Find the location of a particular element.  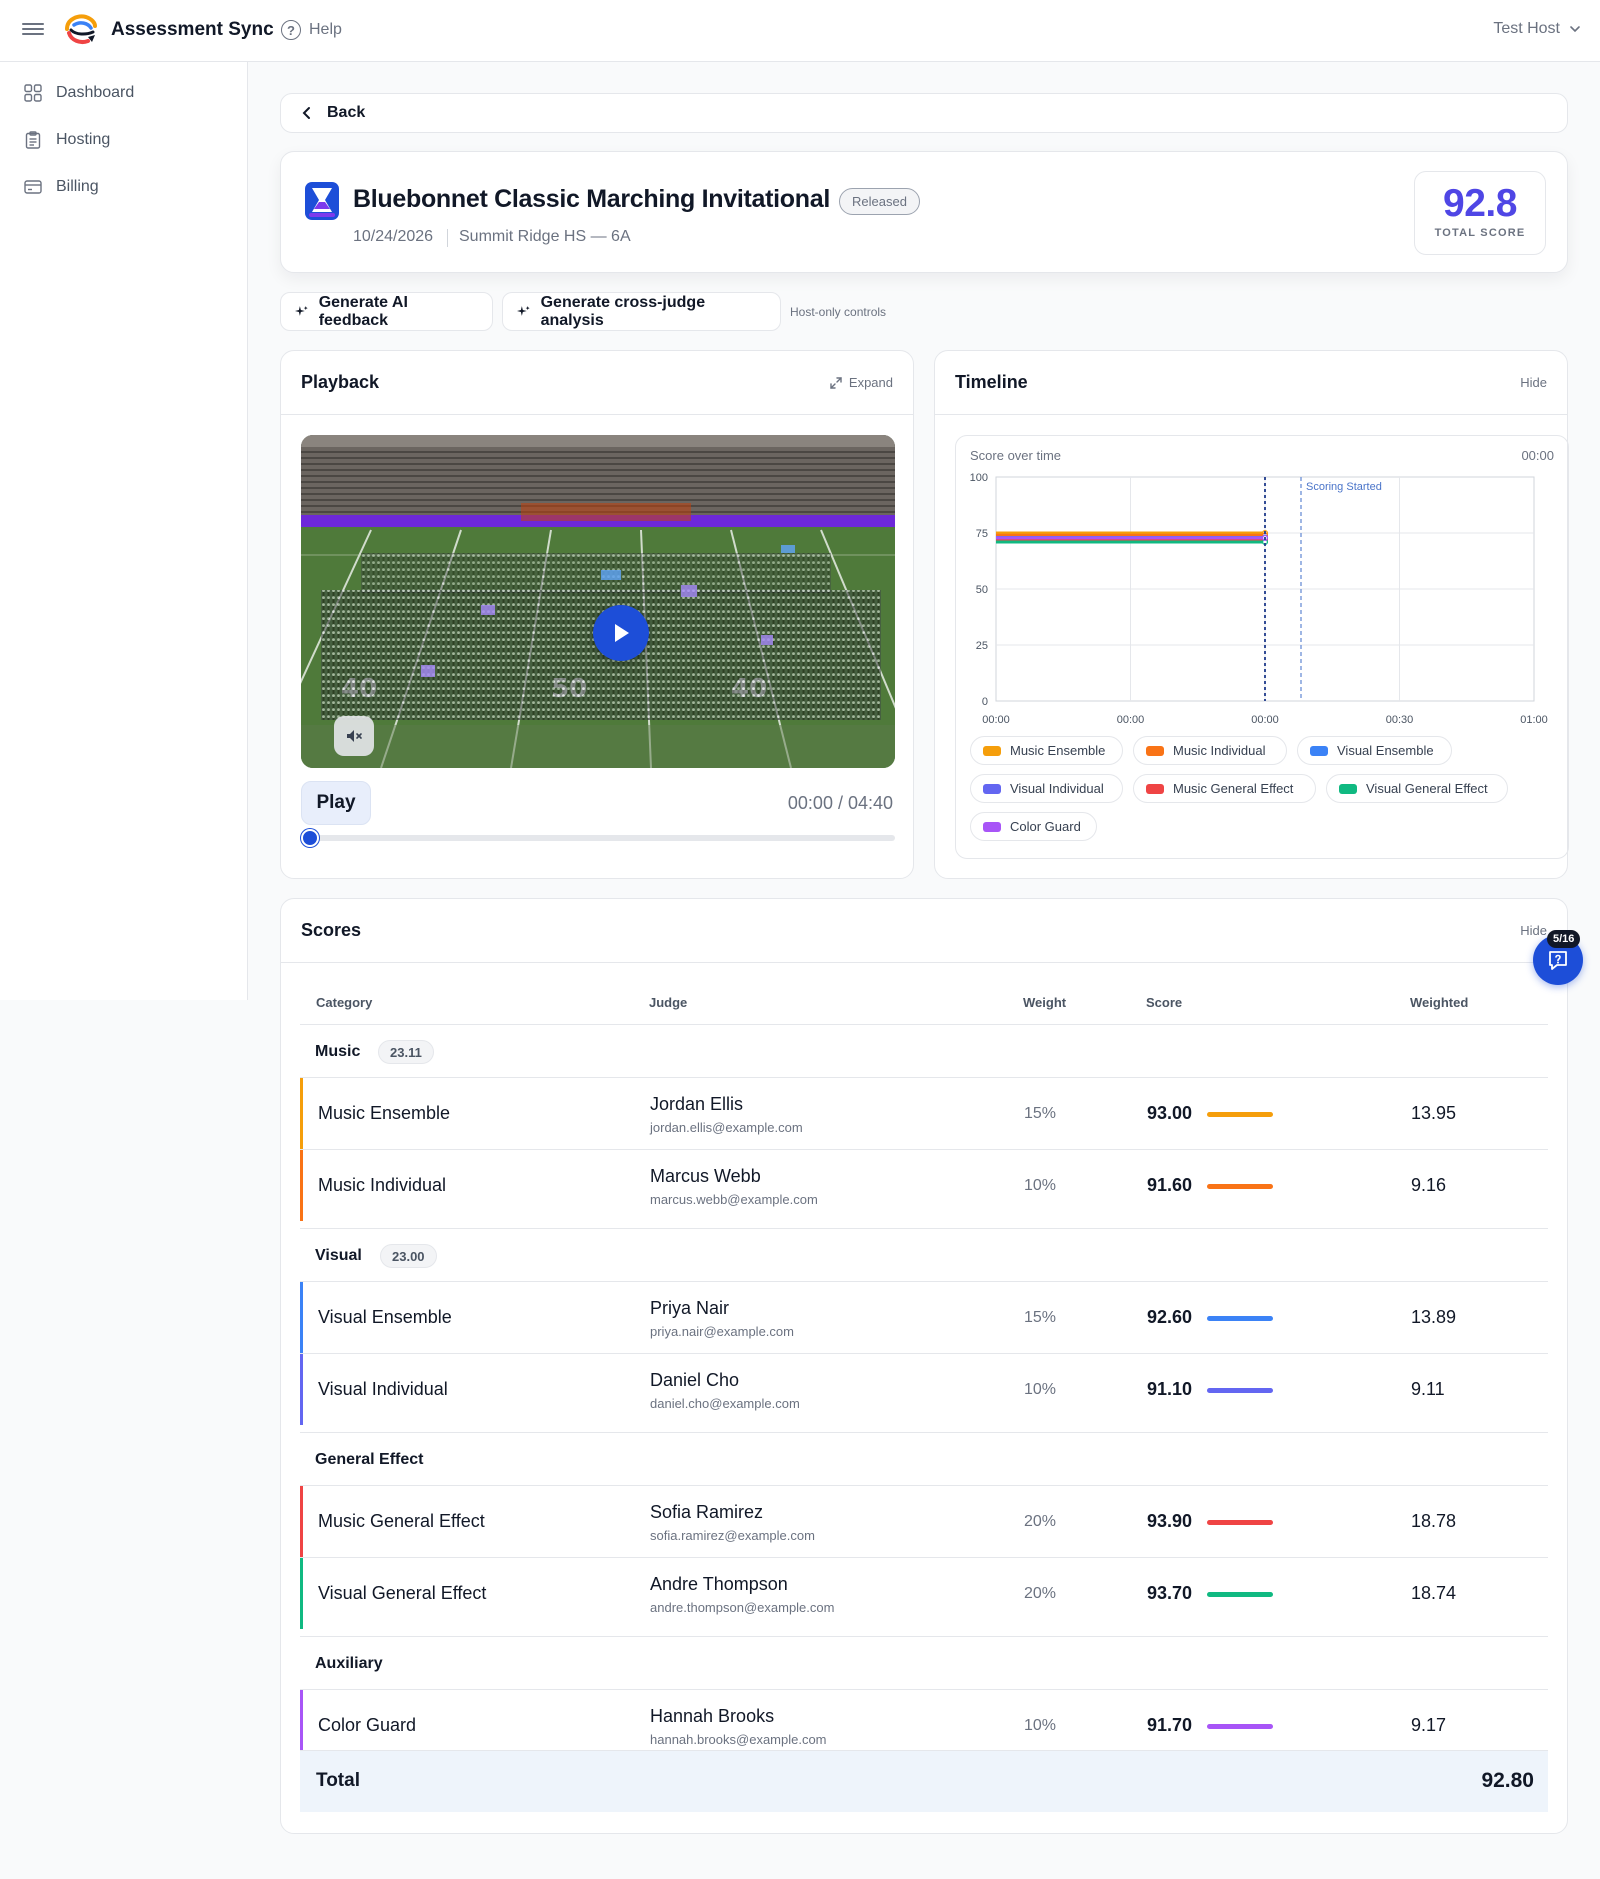

score-cell: 93.00 is located at coordinates (1170, 1113).